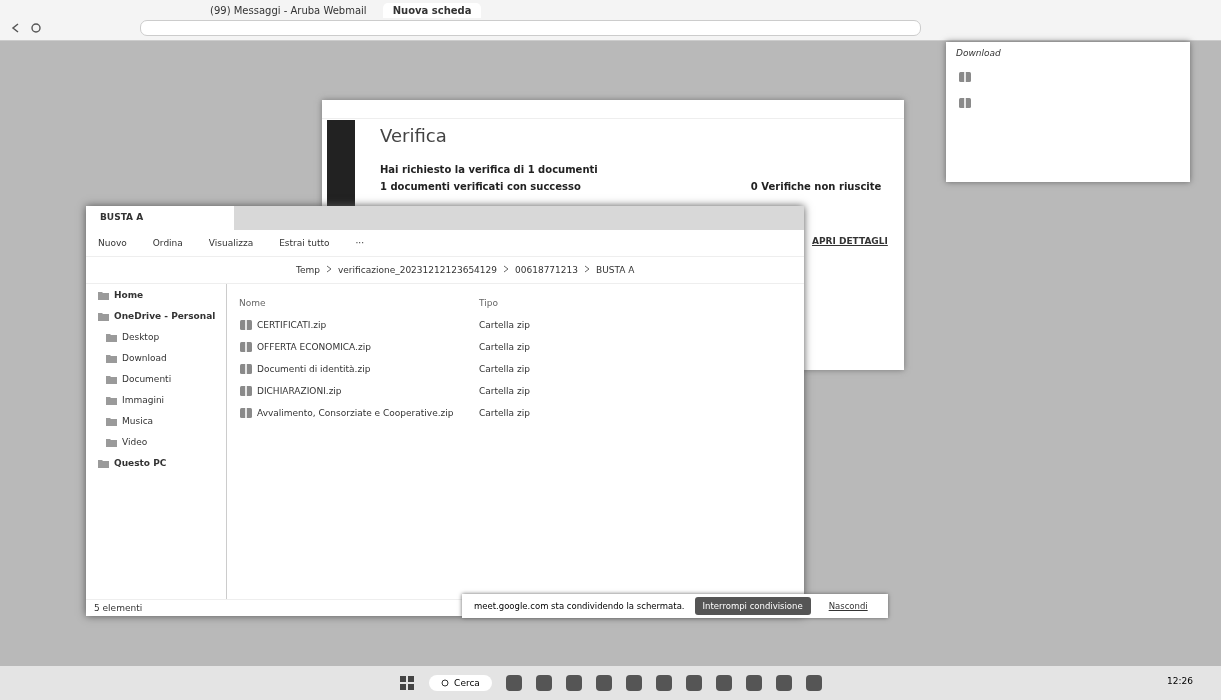 This screenshot has height=700, width=1221. I want to click on column-header: Nome, so click(359, 303).